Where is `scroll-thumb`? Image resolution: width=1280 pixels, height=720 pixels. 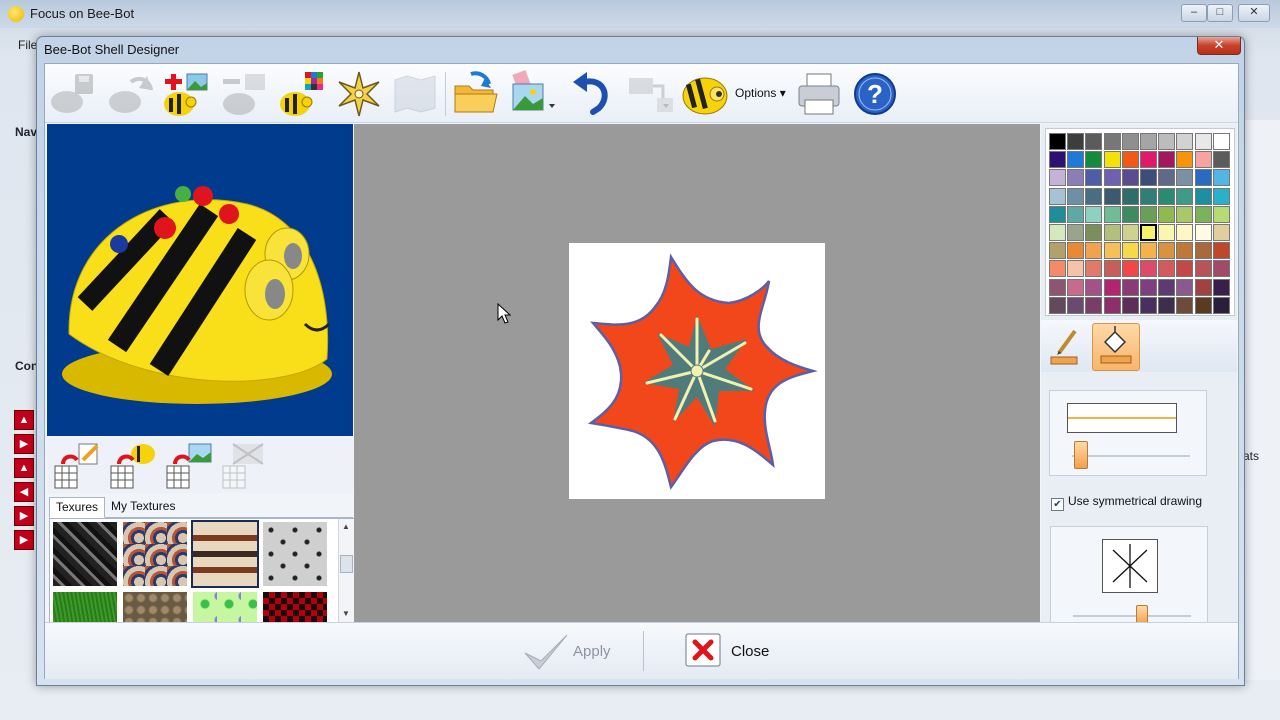
scroll-thumb is located at coordinates (346, 564).